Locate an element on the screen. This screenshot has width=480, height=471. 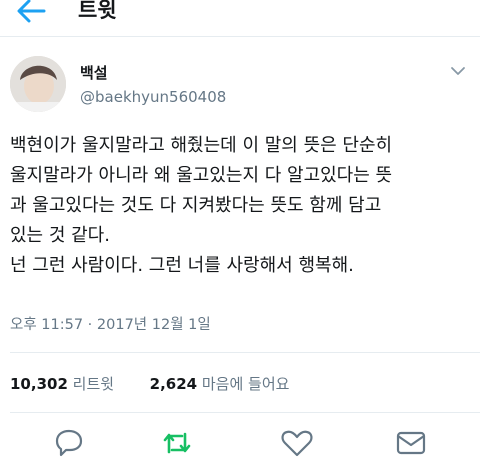
page-title: 트윗 is located at coordinates (97, 11).